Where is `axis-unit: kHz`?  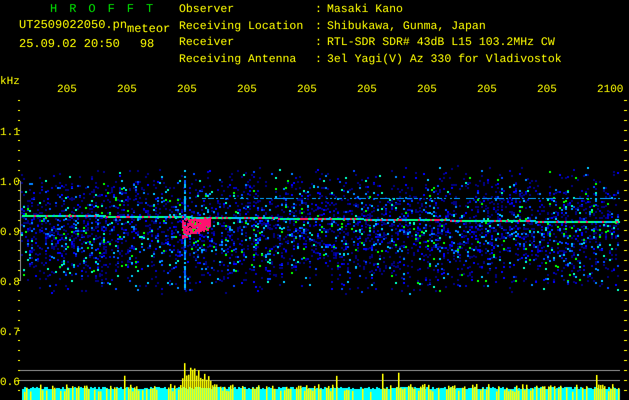
axis-unit: kHz is located at coordinates (10, 82).